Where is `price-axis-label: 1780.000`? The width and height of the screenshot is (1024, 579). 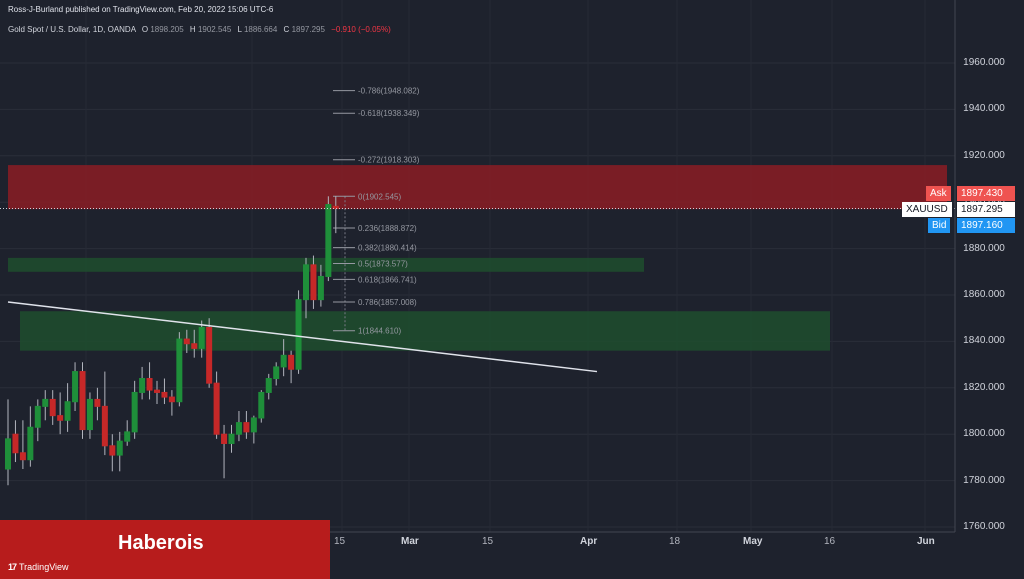
price-axis-label: 1780.000 is located at coordinates (984, 480).